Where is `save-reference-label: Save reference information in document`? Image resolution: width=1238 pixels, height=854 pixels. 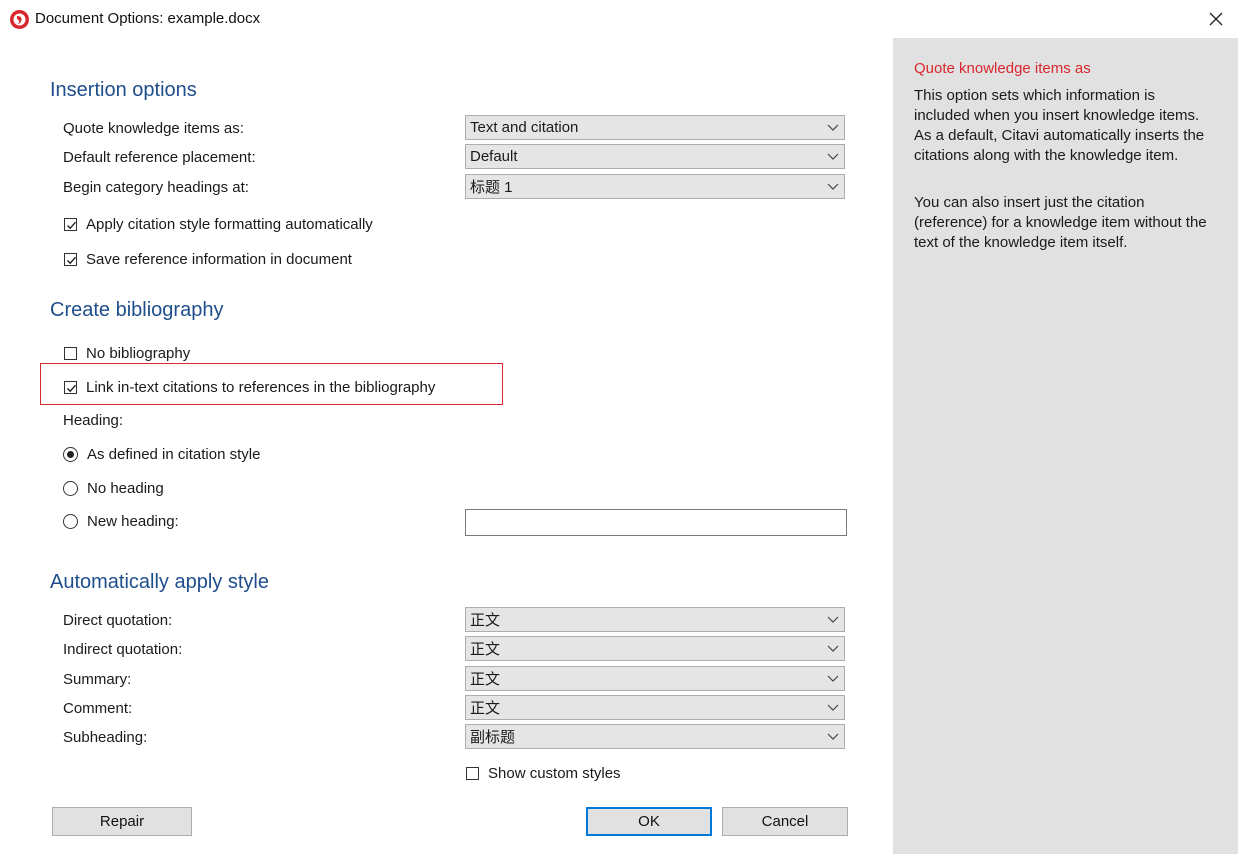 save-reference-label: Save reference information in document is located at coordinates (219, 259).